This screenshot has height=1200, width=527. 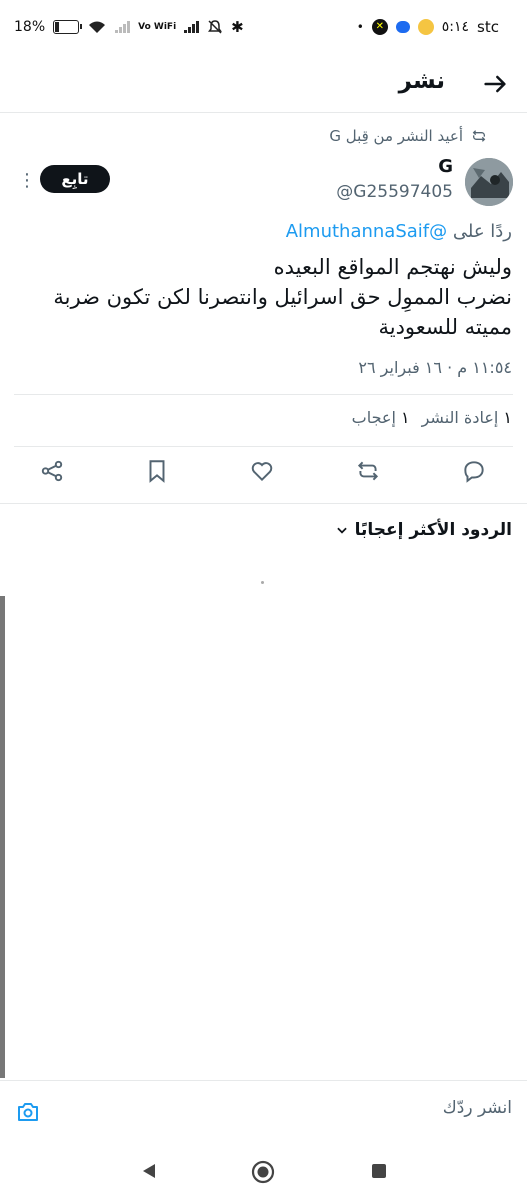 What do you see at coordinates (507, 417) in the screenshot?
I see `reposts-count: ١` at bounding box center [507, 417].